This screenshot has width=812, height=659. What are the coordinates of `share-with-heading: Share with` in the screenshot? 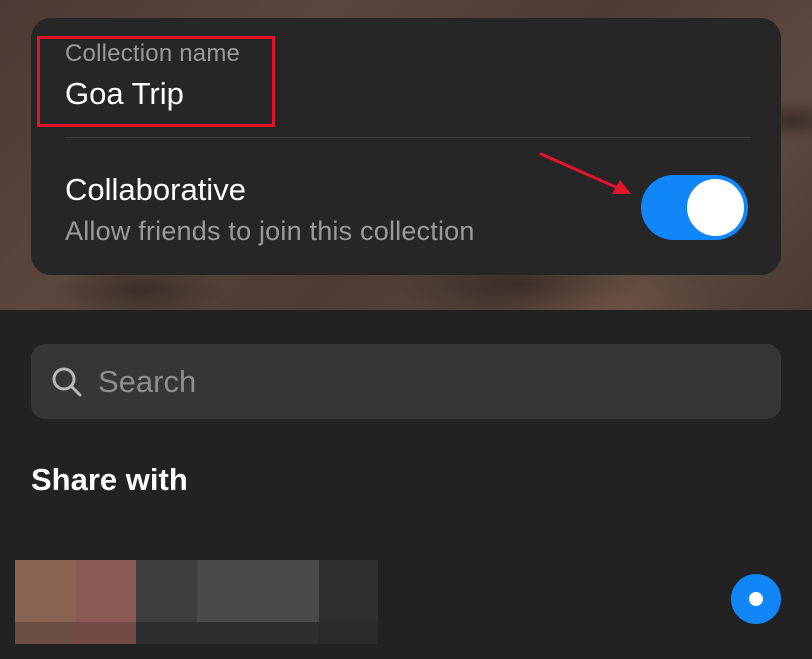 It's located at (109, 479).